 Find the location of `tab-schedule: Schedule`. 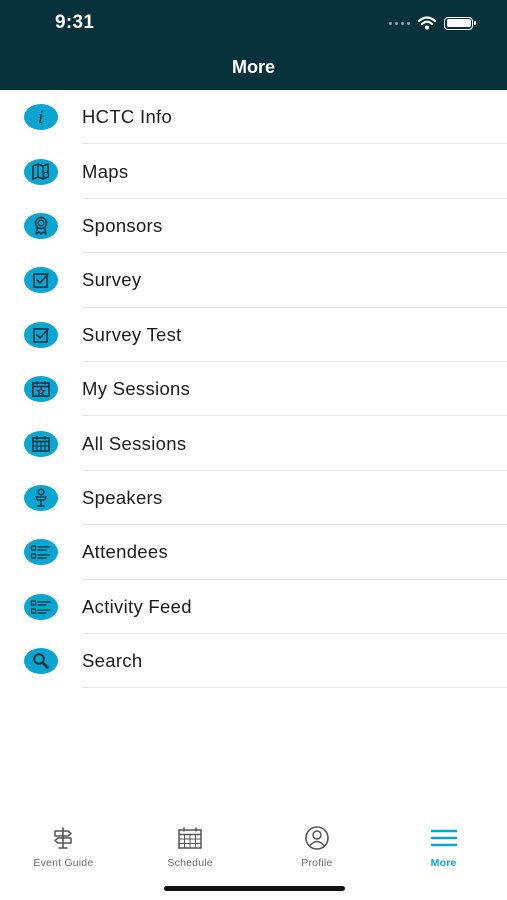

tab-schedule: Schedule is located at coordinates (190, 845).